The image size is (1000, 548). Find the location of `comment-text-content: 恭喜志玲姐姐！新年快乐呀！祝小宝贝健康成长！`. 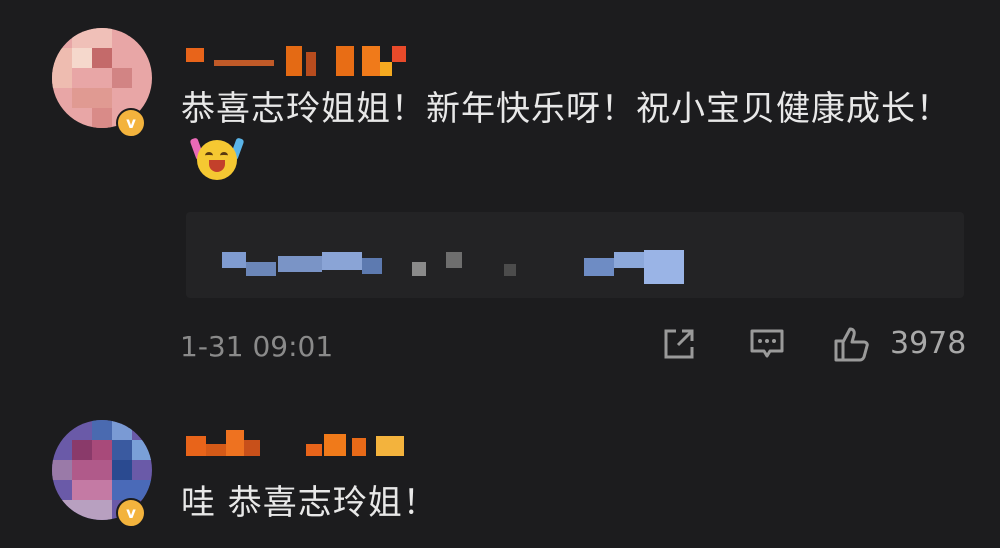

comment-text-content: 恭喜志玲姐姐！新年快乐呀！祝小宝贝健康成长！ is located at coordinates (566, 109).